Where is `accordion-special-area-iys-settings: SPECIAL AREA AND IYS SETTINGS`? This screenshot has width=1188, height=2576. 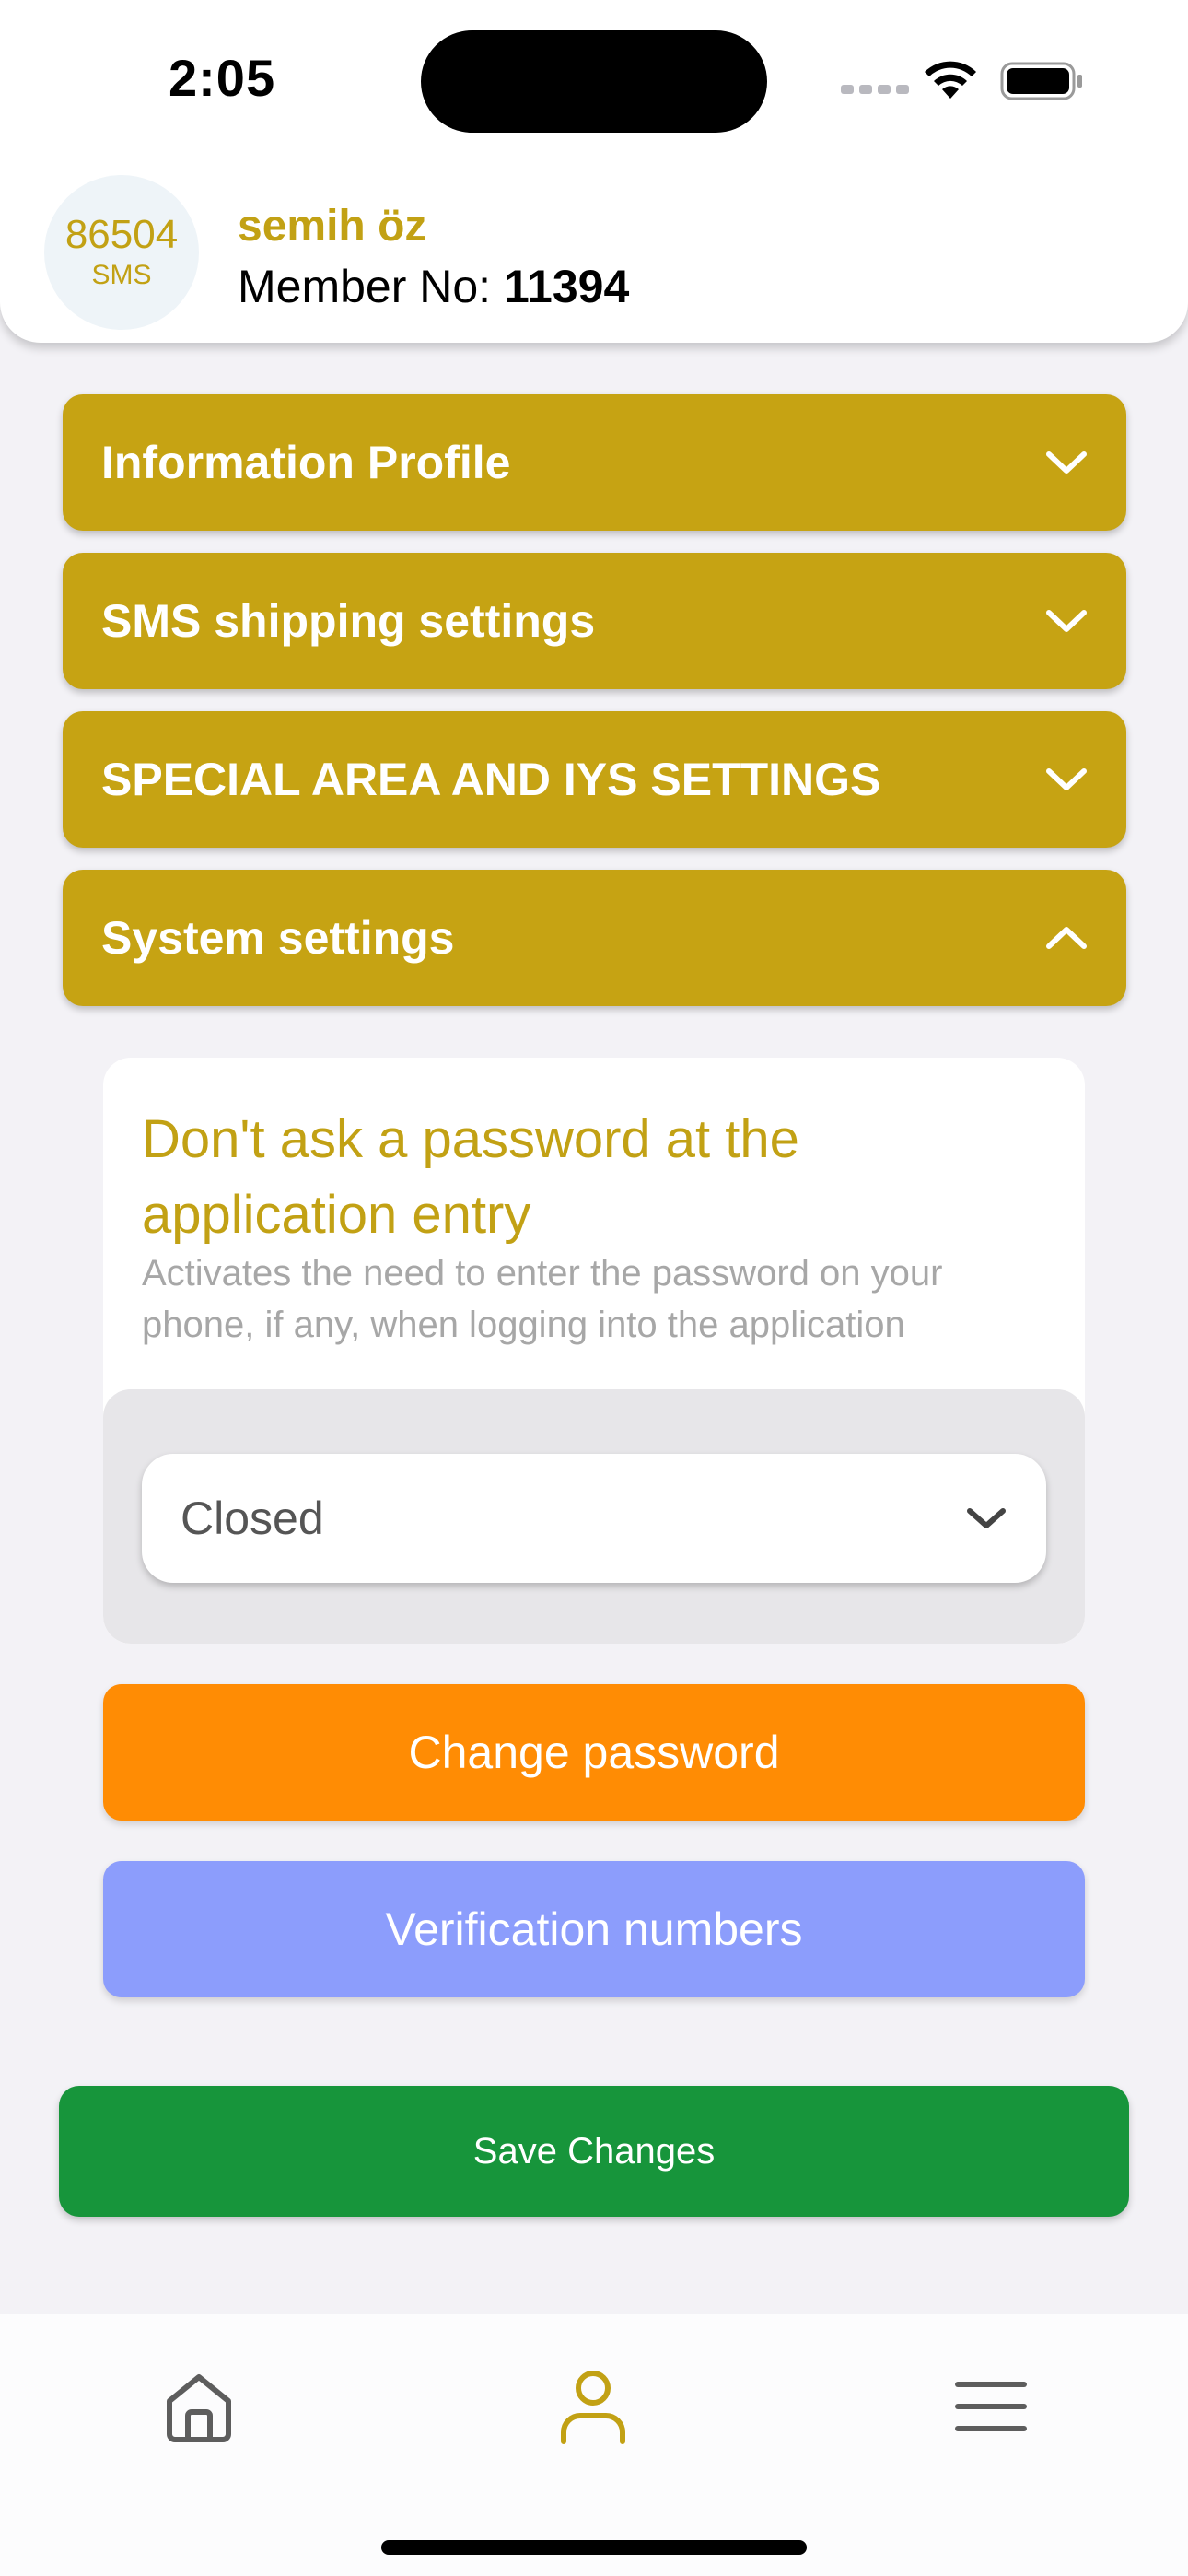
accordion-special-area-iys-settings: SPECIAL AREA AND IYS SETTINGS is located at coordinates (594, 779).